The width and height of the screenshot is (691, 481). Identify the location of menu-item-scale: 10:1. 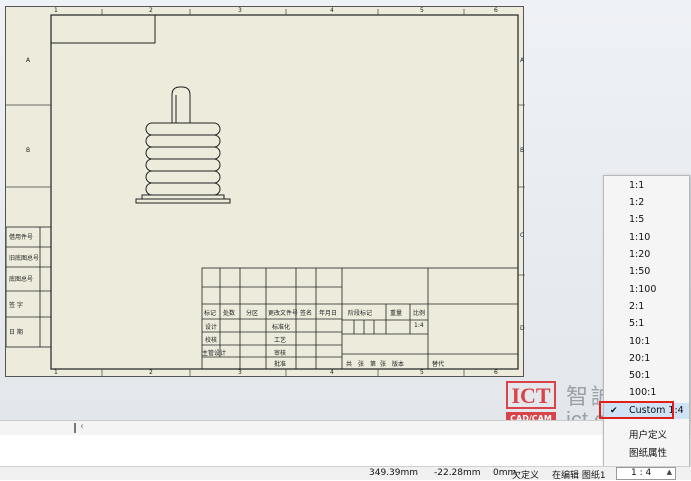
(646, 342).